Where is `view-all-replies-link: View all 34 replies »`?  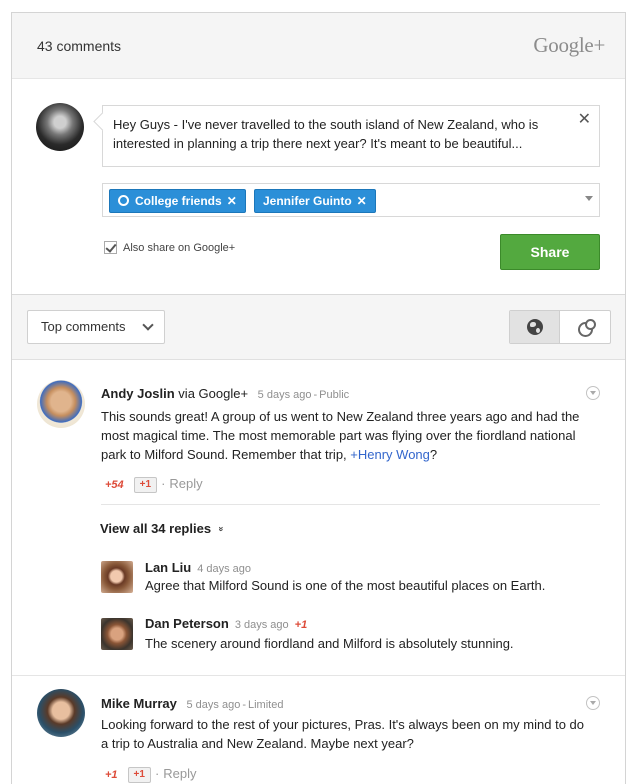
view-all-replies-link: View all 34 replies » is located at coordinates (163, 528).